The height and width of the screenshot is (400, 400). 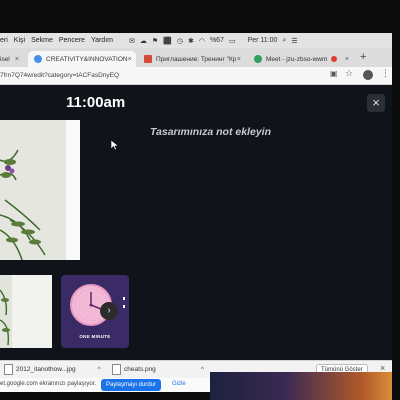 What do you see at coordinates (12, 59) in the screenshot?
I see `tab-isel: isel ×` at bounding box center [12, 59].